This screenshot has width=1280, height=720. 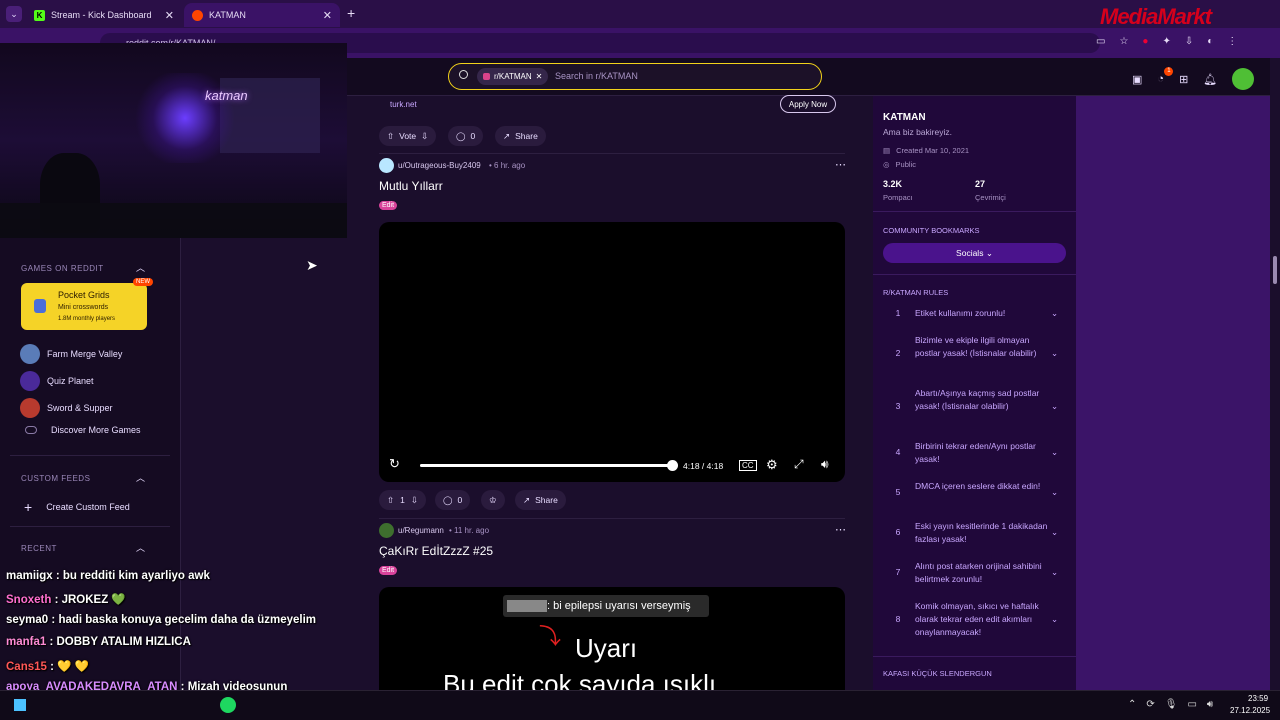 I want to click on video-scrubber, so click(x=672, y=465).